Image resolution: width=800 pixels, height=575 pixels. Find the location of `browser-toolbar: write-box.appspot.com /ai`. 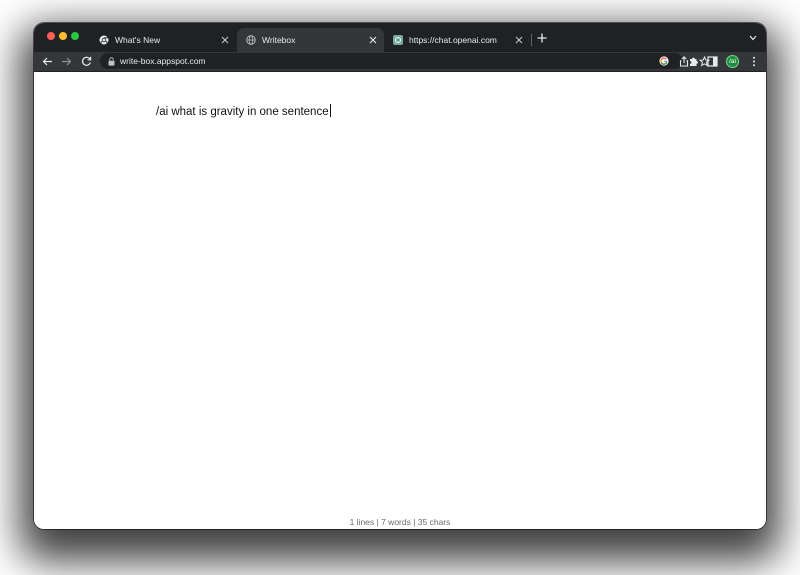

browser-toolbar: write-box.appspot.com /ai is located at coordinates (400, 62).